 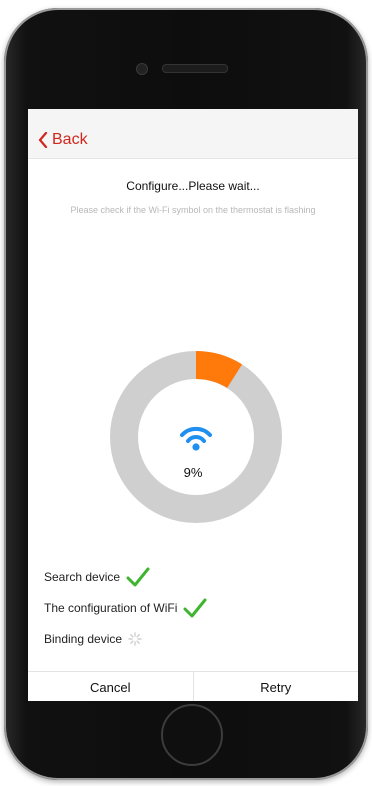 I want to click on spinner-icon, so click(x=135, y=639).